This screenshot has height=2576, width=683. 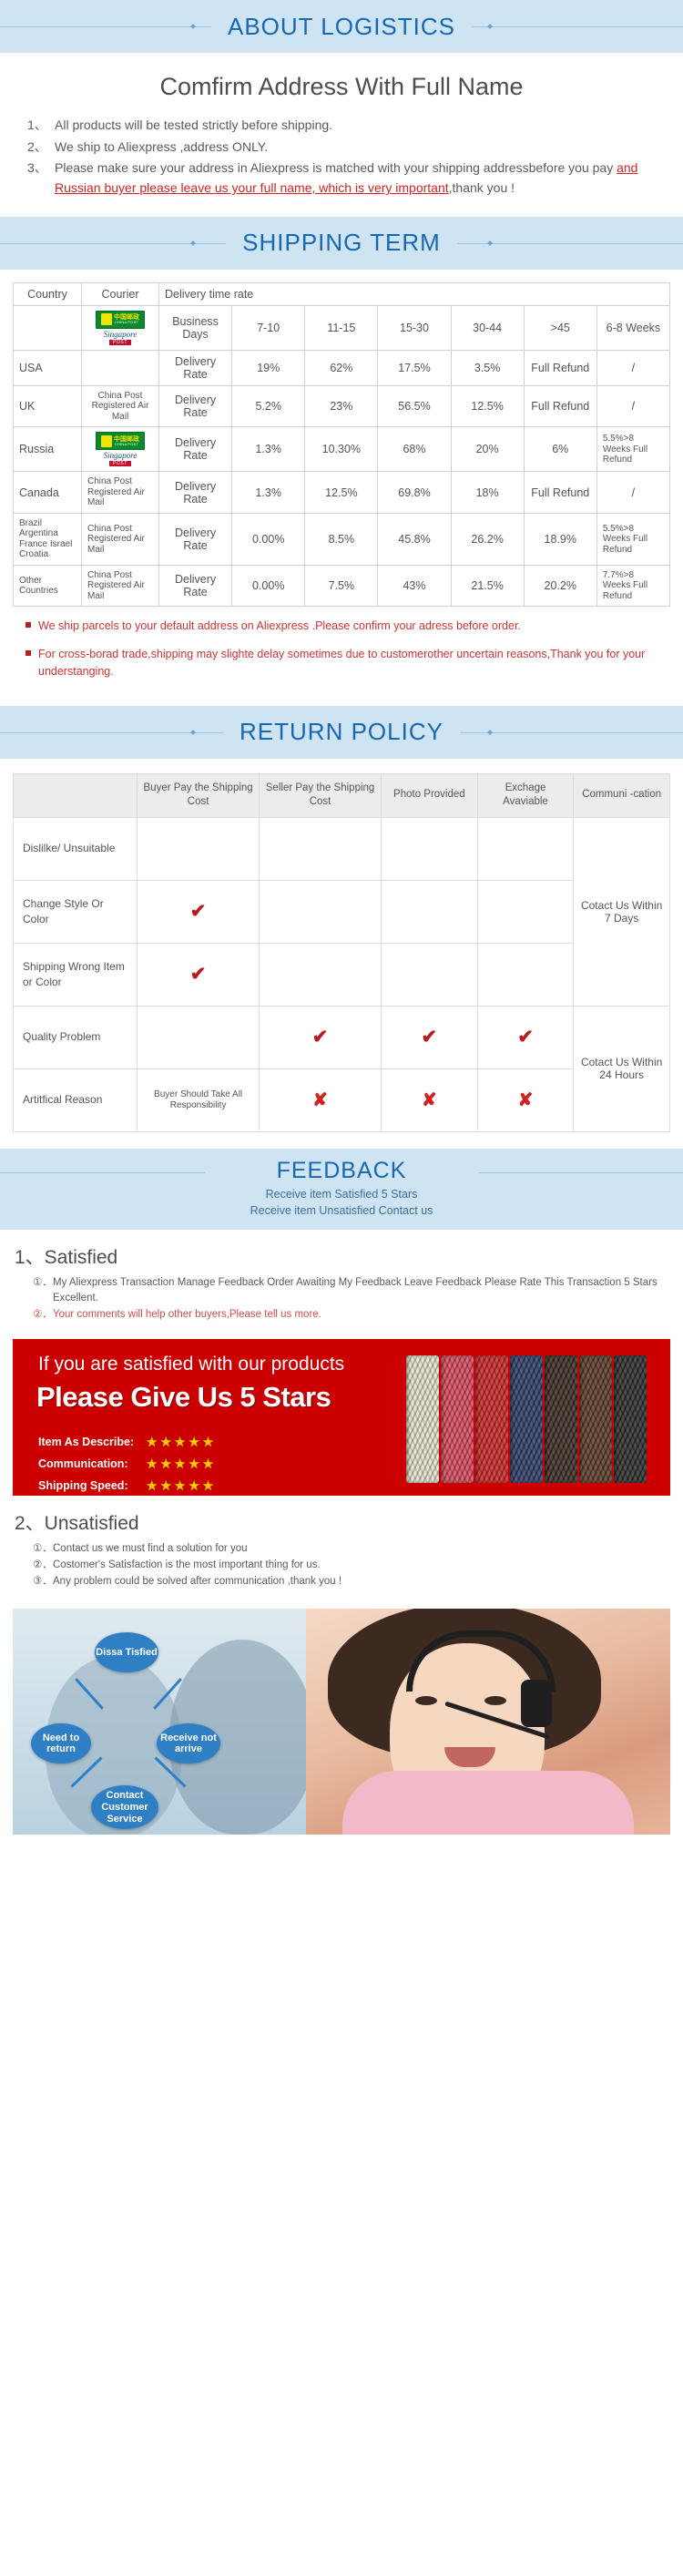 I want to click on china-post-wordmark: 中国邮政 CHINA POST, so click(x=126, y=319).